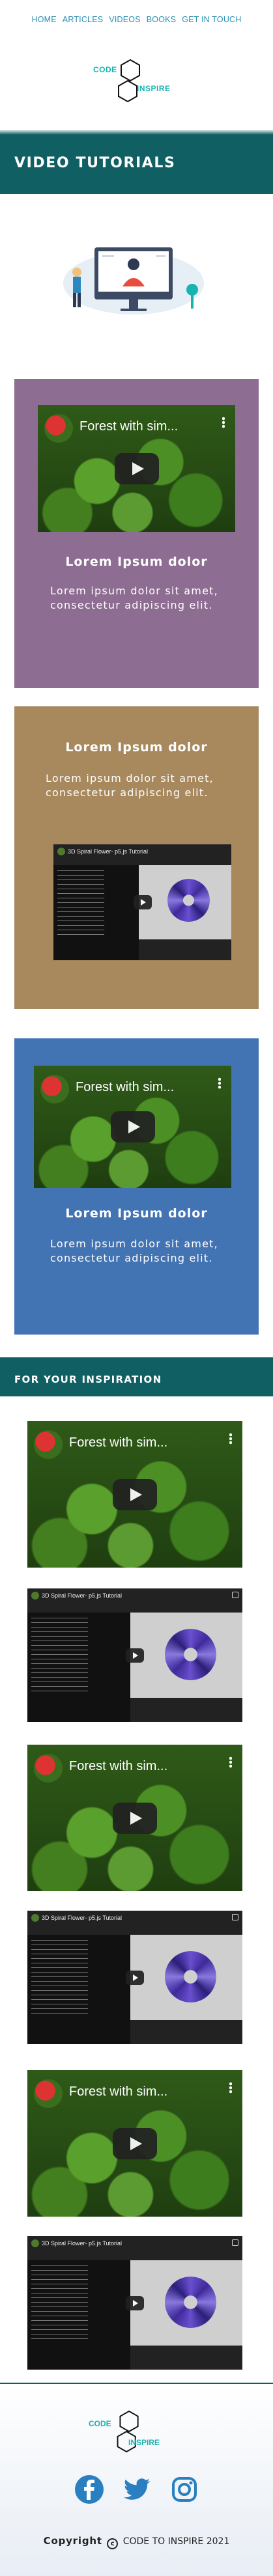  I want to click on copyright-line: Copyright c CODE TO INSPIRE 2021, so click(136, 2542).